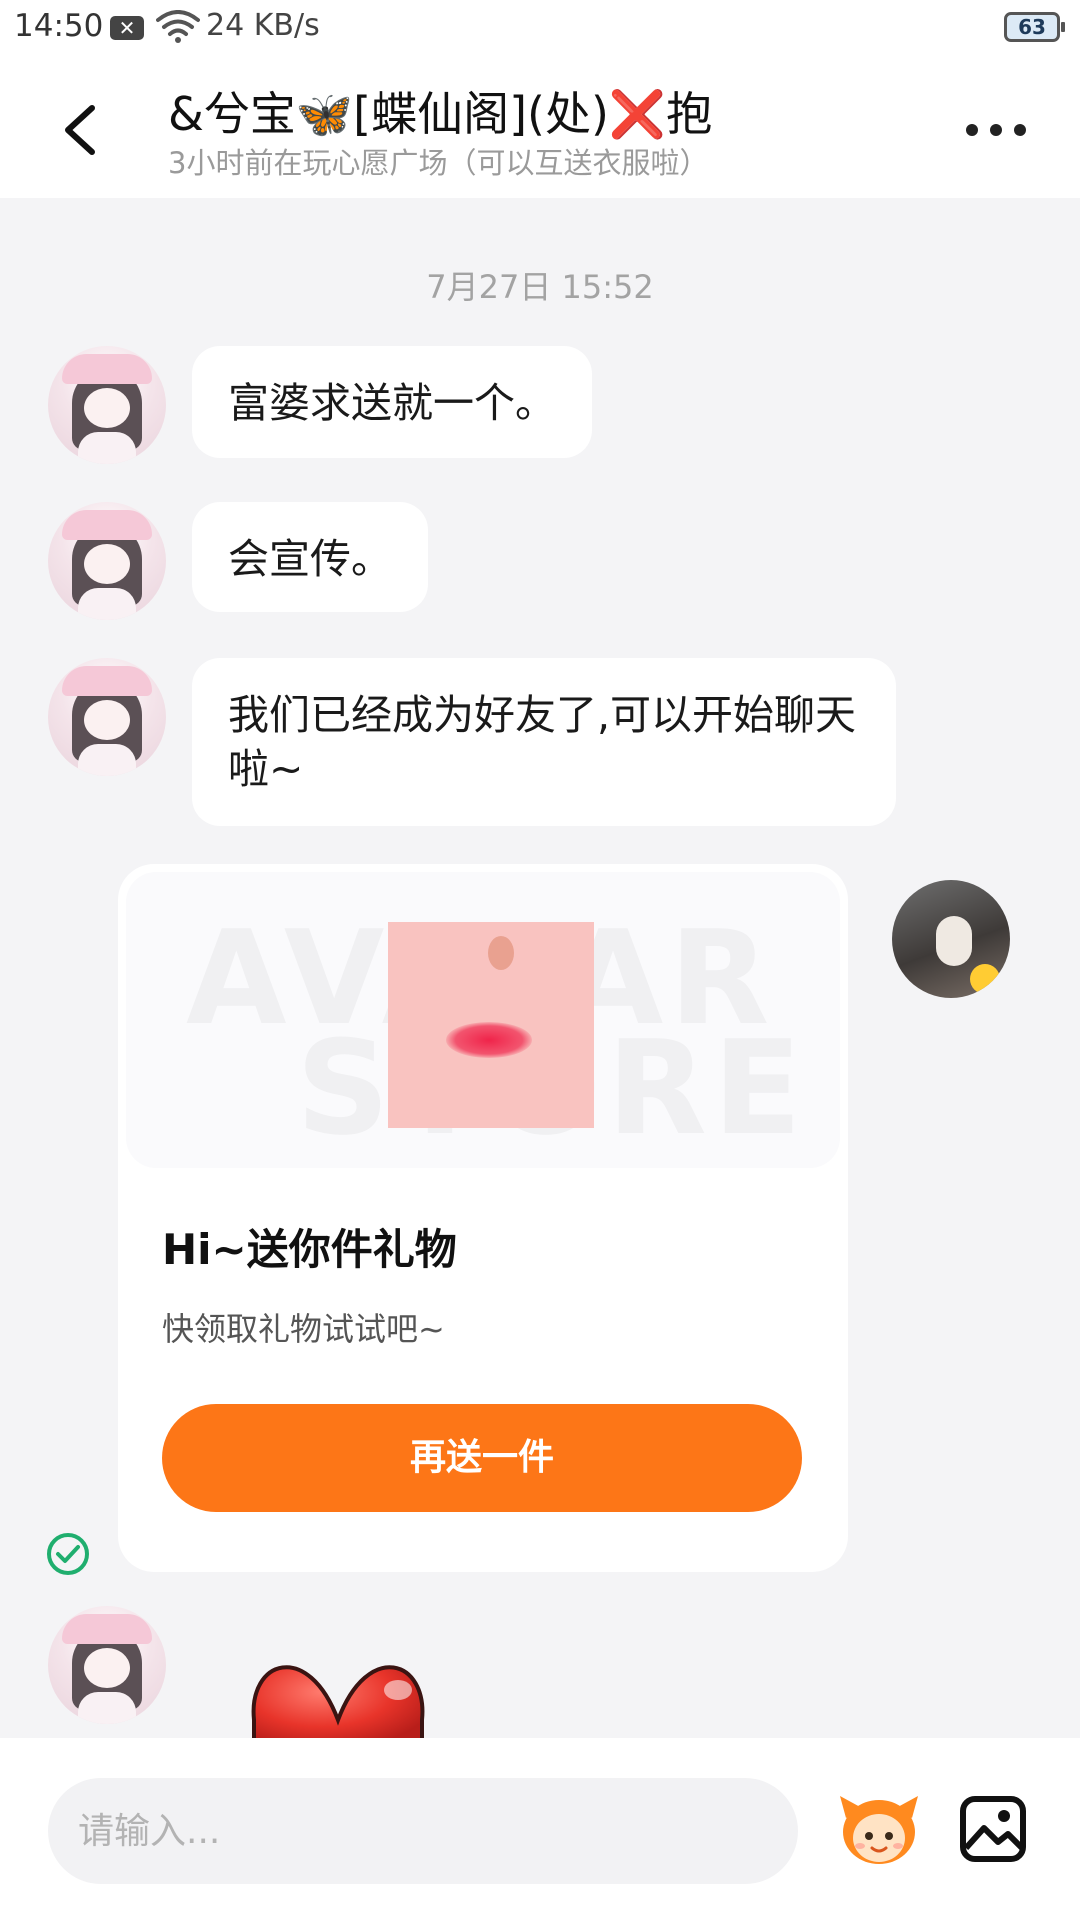  Describe the element at coordinates (540, 29) in the screenshot. I see `status-bar: 14:50 ✕ 24 KB/s 63` at that location.